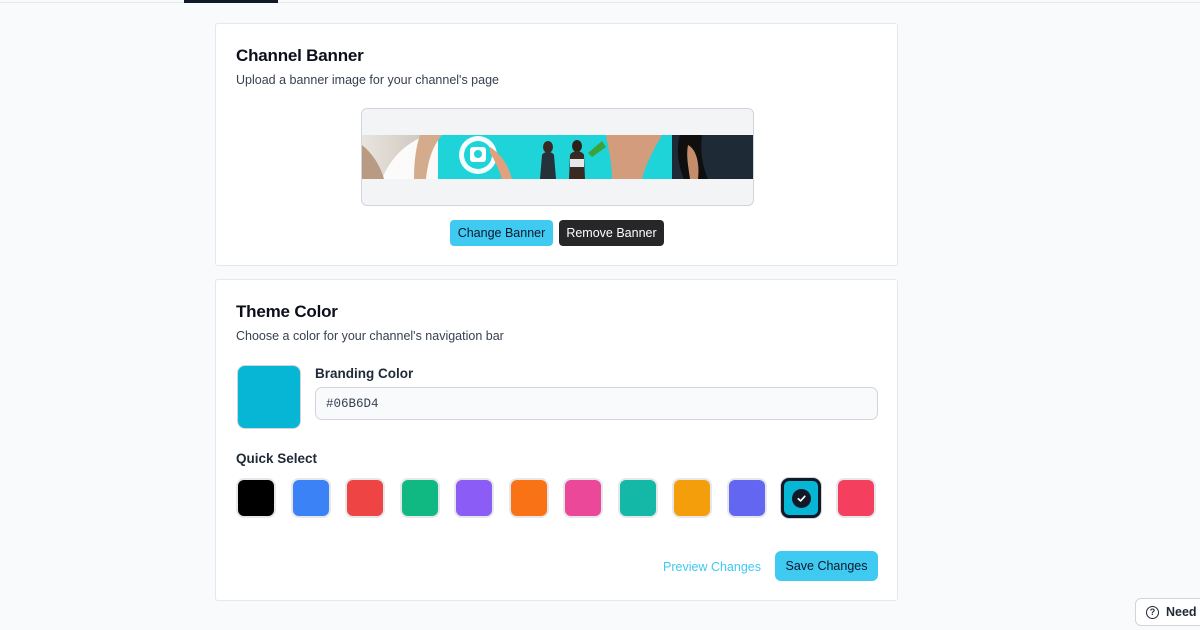 This screenshot has height=630, width=1200. I want to click on help-widget: ? Need h, so click(1167, 612).